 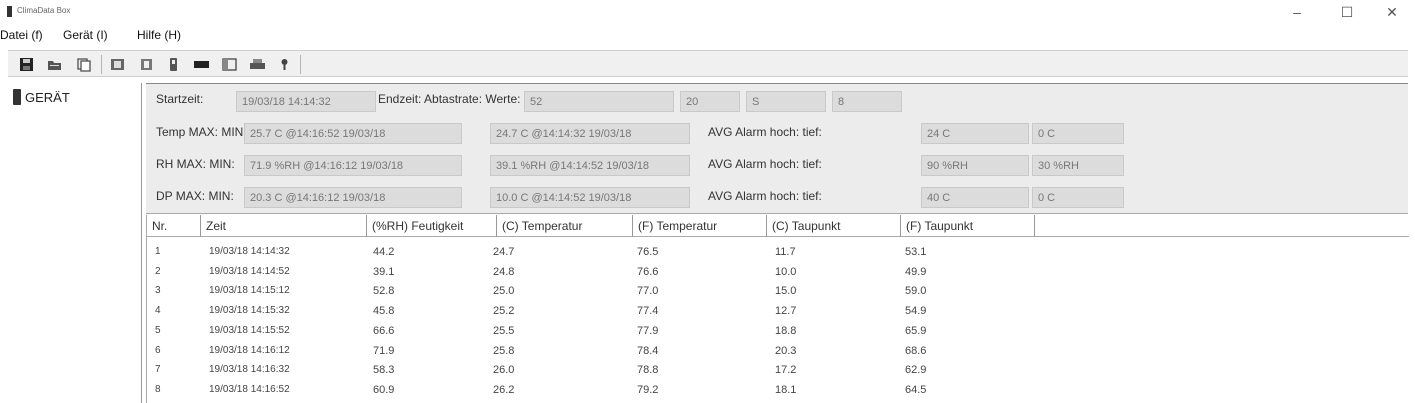 What do you see at coordinates (700, 226) in the screenshot?
I see `col-header-temp-f: (F) Temperatur` at bounding box center [700, 226].